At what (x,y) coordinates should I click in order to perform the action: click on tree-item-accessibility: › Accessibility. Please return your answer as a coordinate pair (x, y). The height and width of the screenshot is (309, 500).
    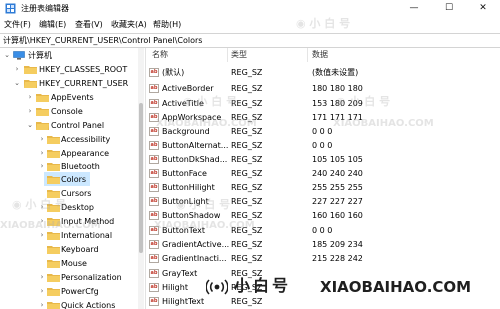
    Looking at the image, I should click on (69, 139).